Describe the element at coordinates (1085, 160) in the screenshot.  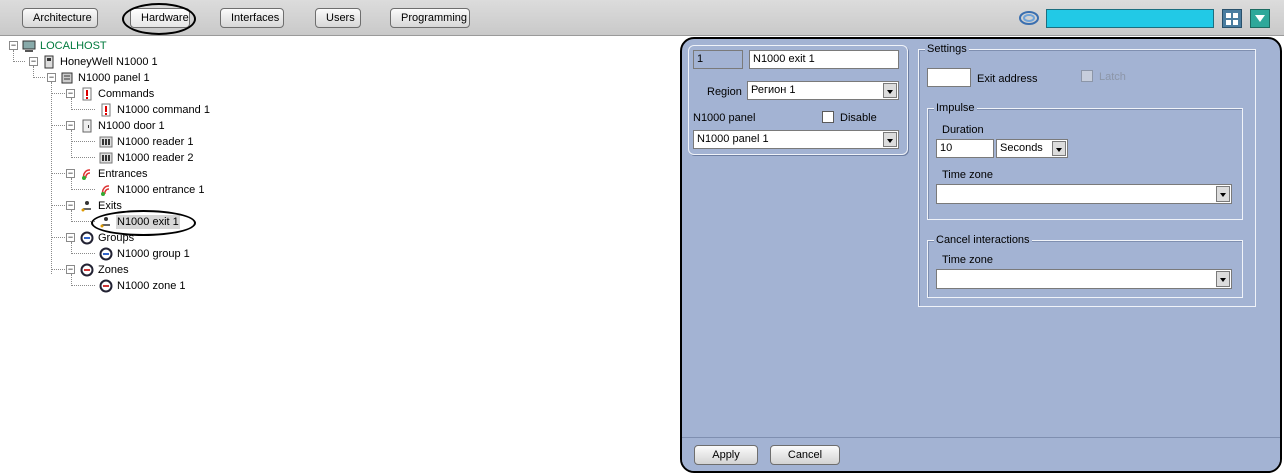
I see `impulse-group: Impulse Duration 10 Seconds Time zone` at that location.